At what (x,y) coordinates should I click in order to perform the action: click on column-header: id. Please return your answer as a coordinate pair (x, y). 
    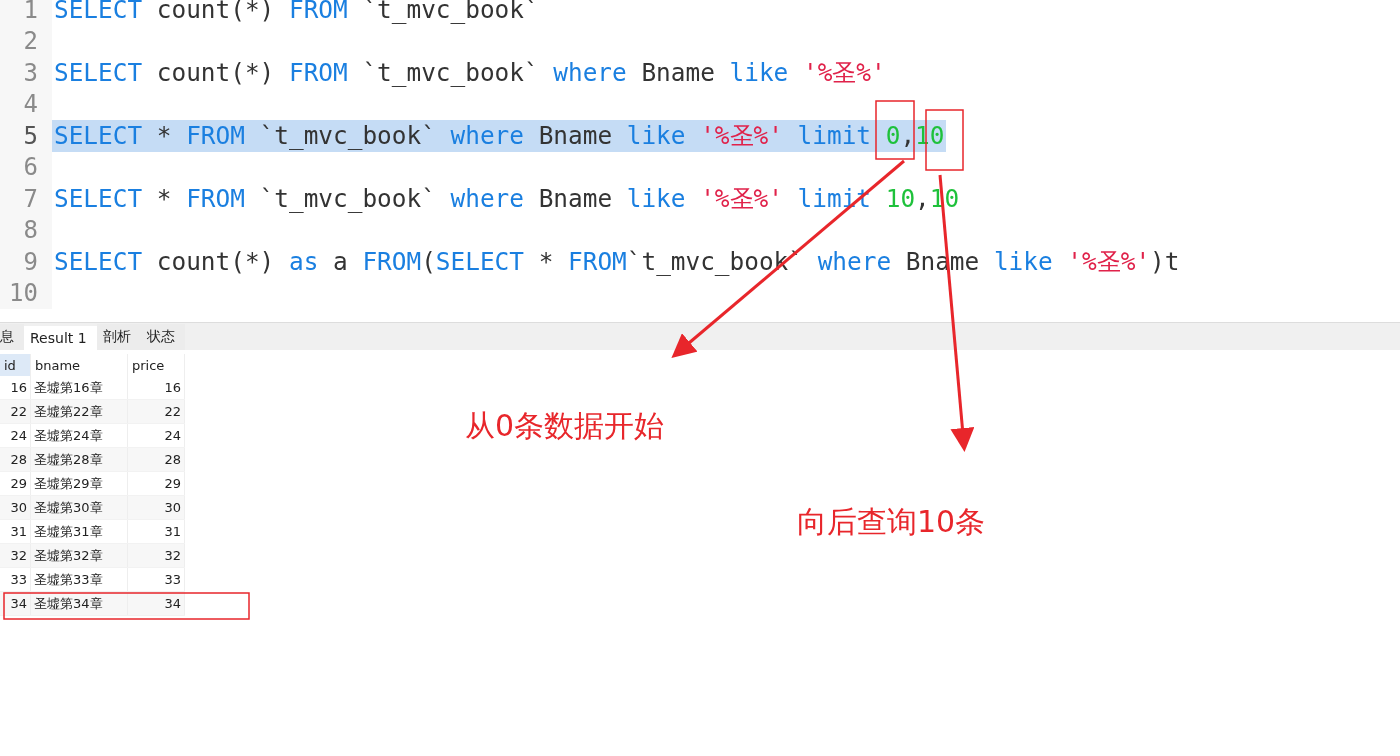
    Looking at the image, I should click on (15, 365).